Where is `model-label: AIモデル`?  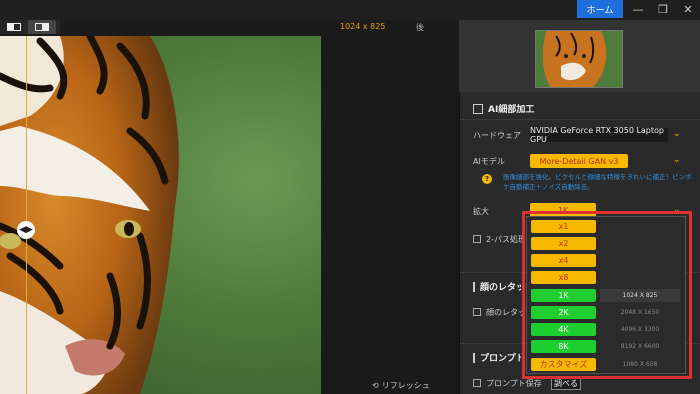
model-label: AIモデル is located at coordinates (489, 161).